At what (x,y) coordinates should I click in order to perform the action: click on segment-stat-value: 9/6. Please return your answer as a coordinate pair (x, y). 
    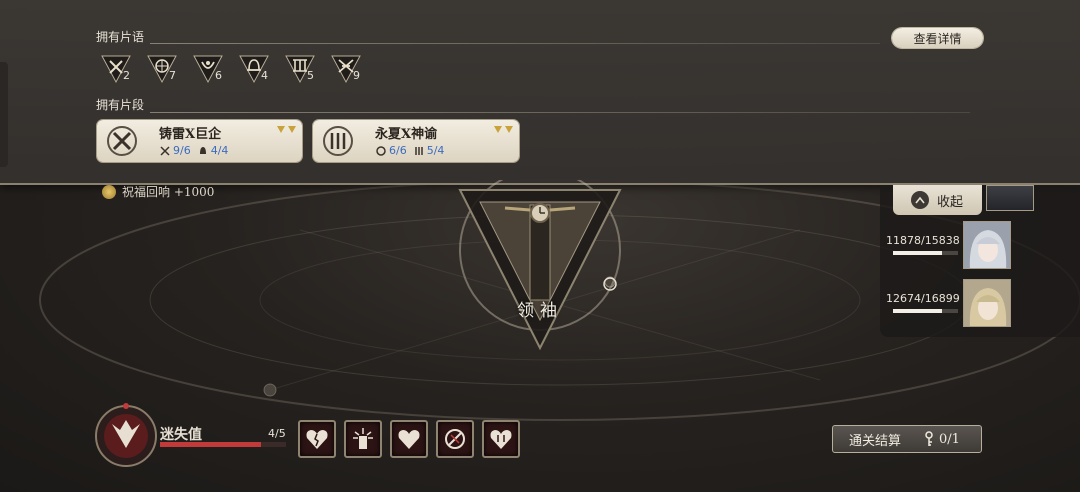
    Looking at the image, I should click on (182, 150).